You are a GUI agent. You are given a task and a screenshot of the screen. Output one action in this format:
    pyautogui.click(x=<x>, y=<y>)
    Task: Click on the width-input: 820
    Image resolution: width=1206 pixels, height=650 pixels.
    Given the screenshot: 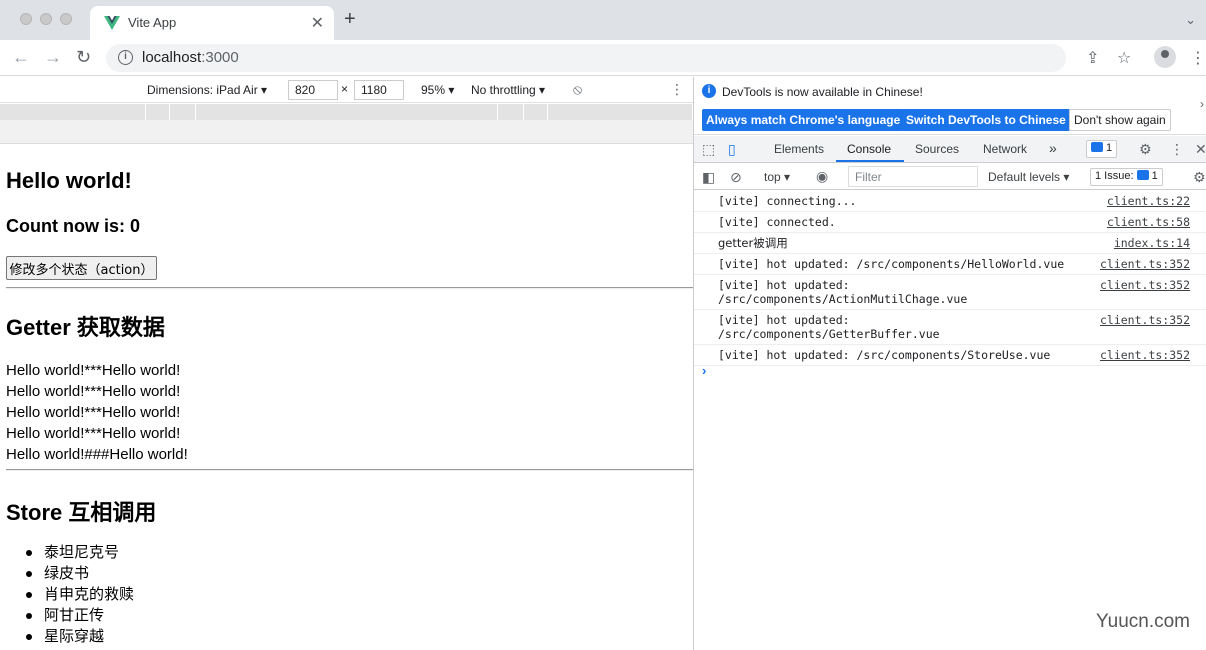 What is the action you would take?
    pyautogui.click(x=313, y=90)
    